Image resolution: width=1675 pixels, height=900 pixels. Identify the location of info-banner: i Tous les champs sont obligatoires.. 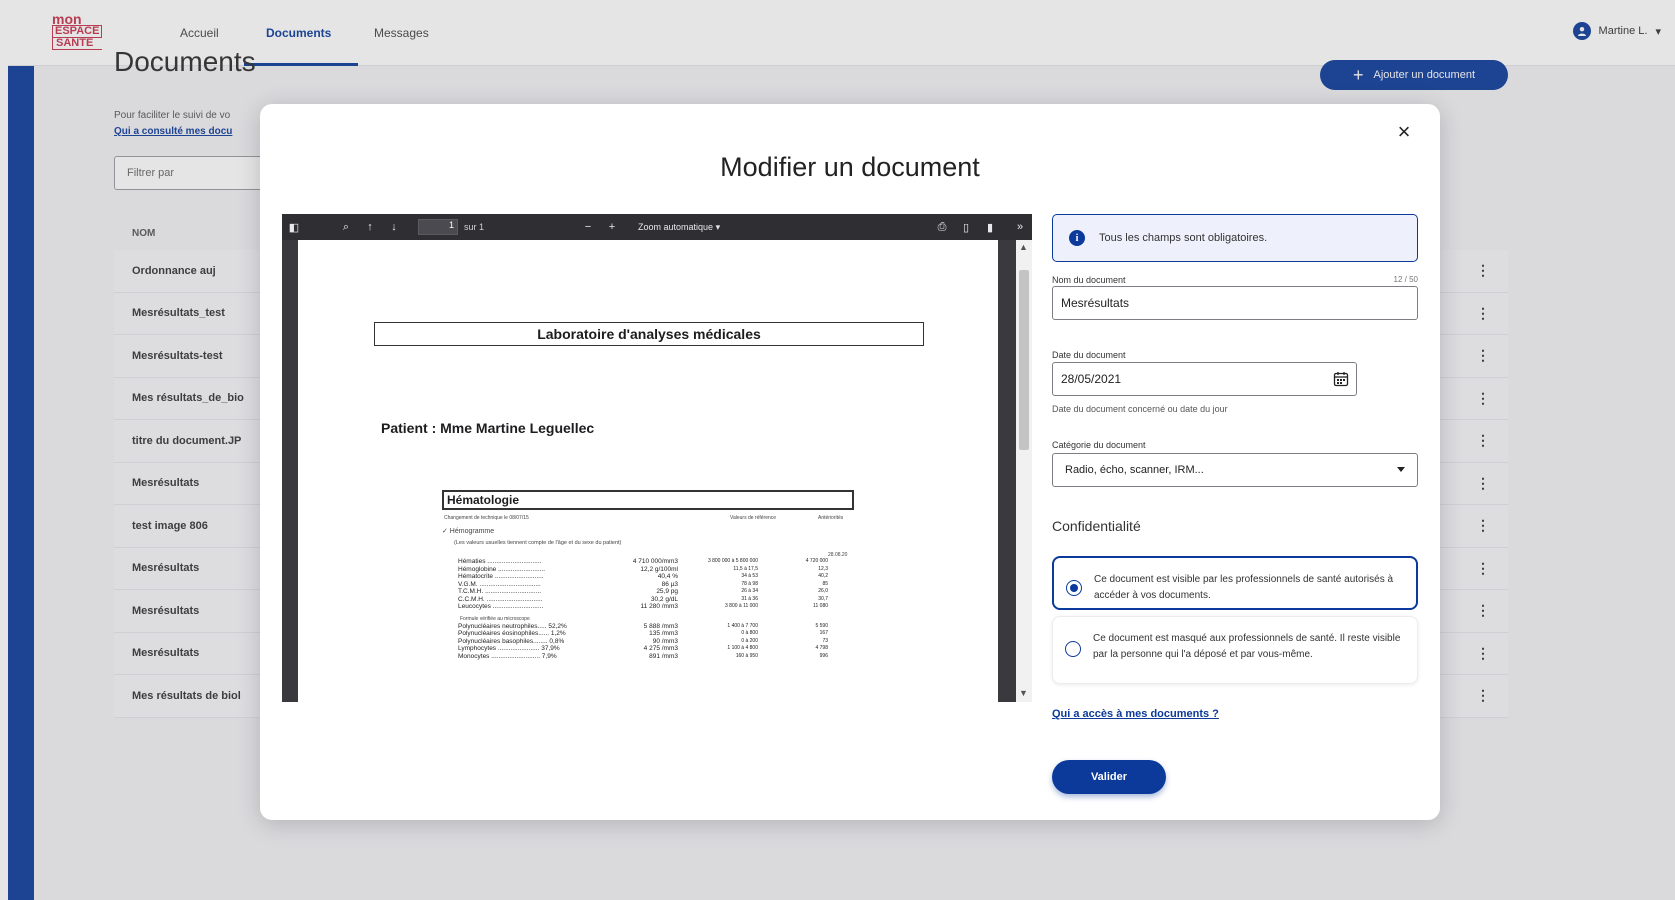
(1235, 238).